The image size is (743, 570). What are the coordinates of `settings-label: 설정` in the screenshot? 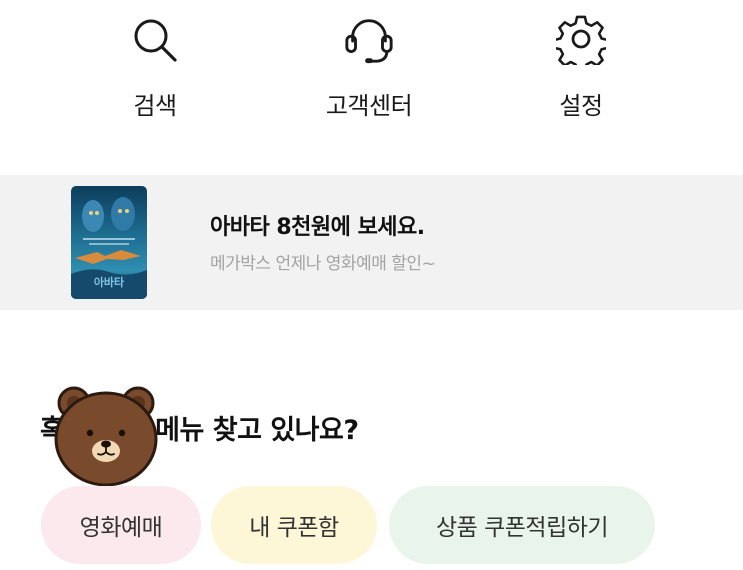 It's located at (581, 106).